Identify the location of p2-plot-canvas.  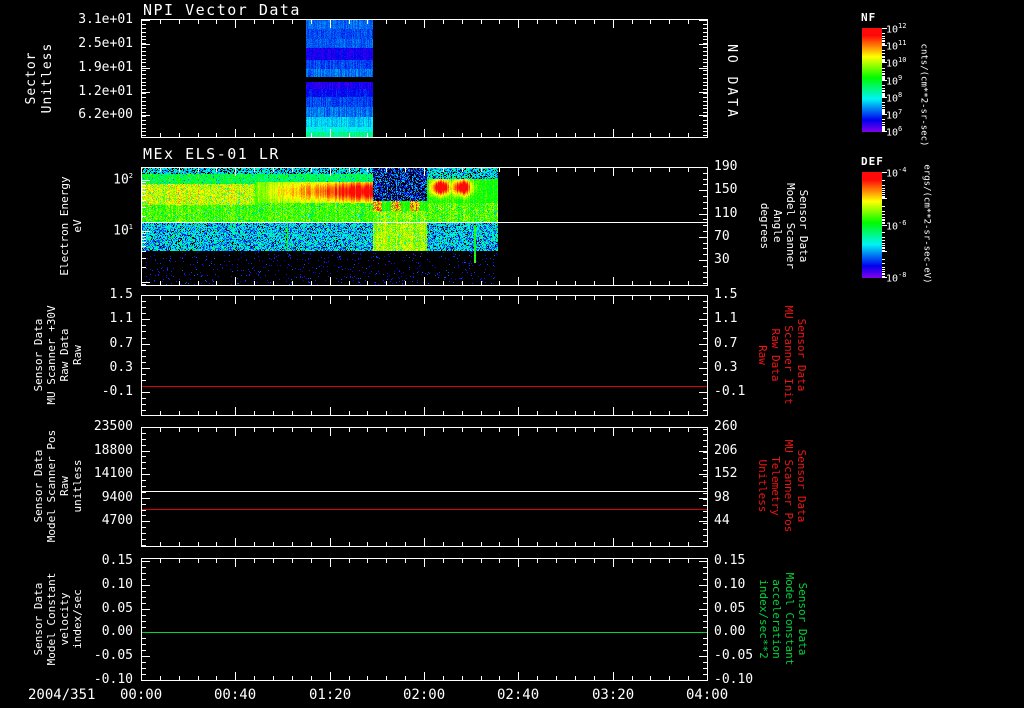
(424, 226).